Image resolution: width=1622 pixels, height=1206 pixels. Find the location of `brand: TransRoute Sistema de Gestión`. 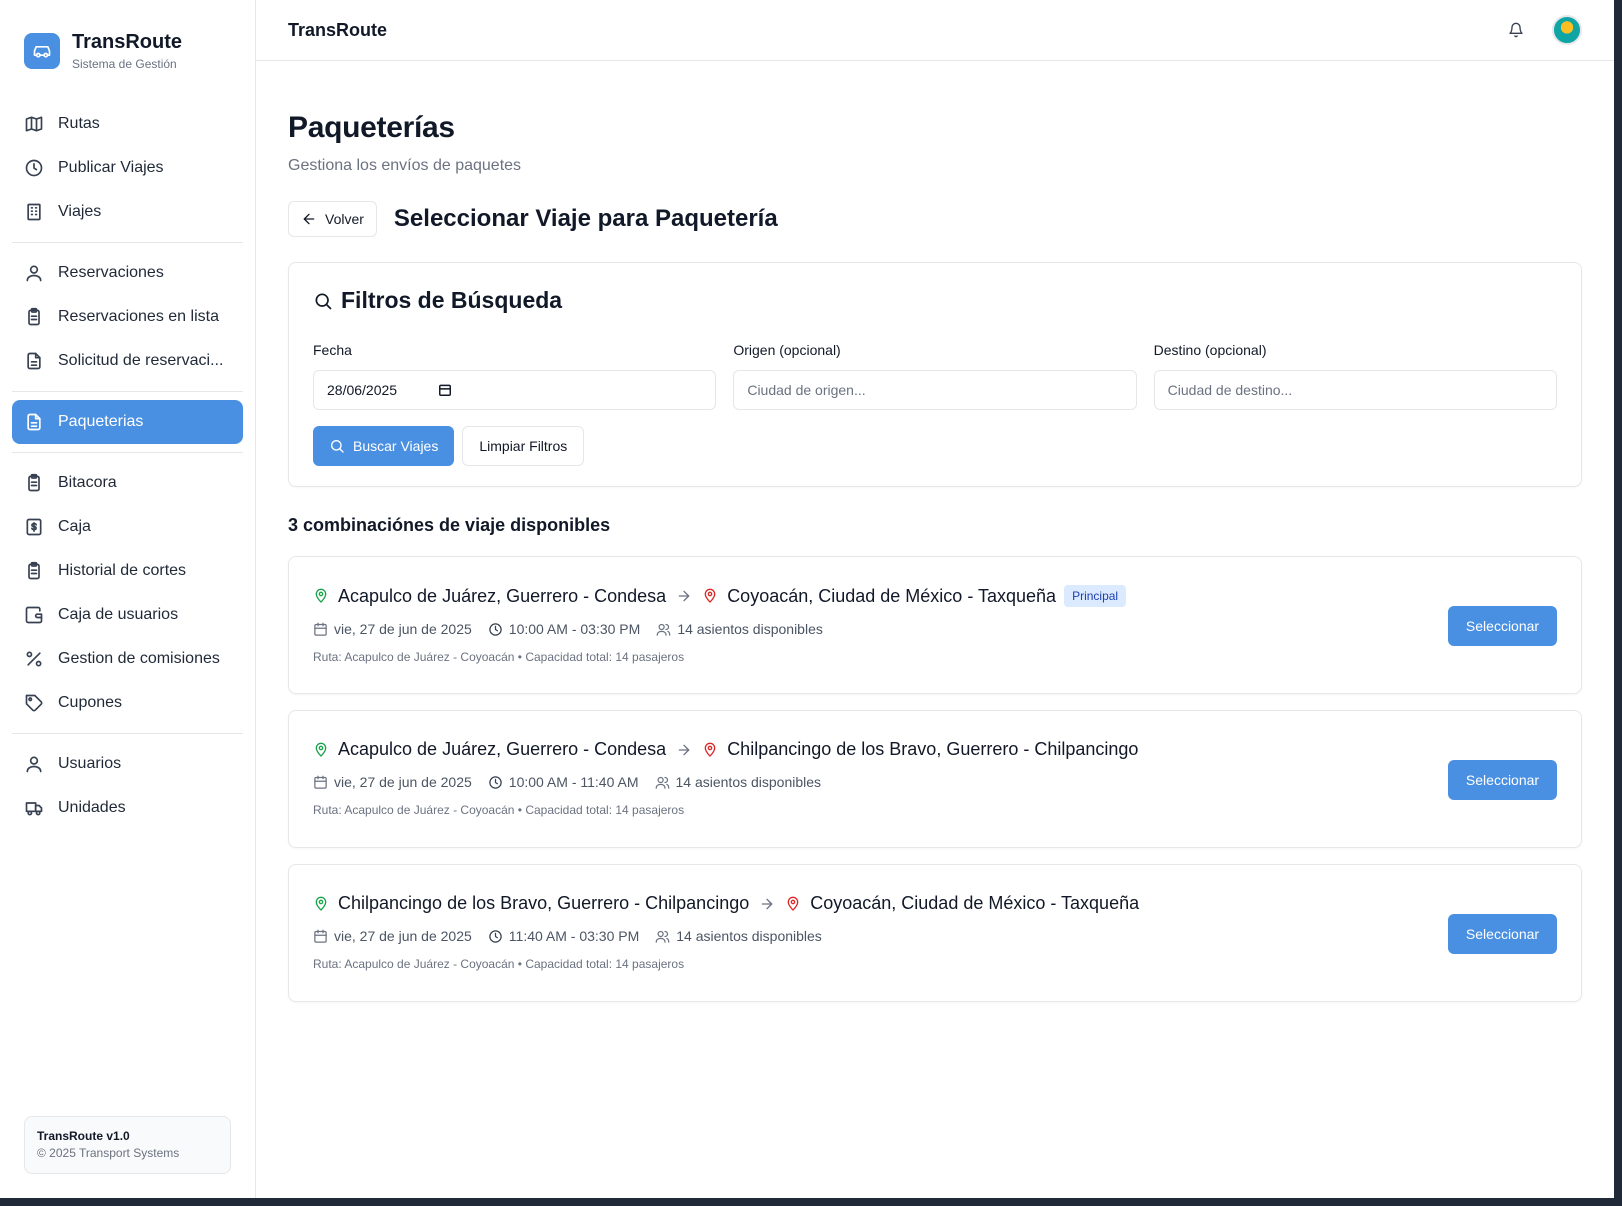

brand: TransRoute Sistema de Gestión is located at coordinates (127, 40).